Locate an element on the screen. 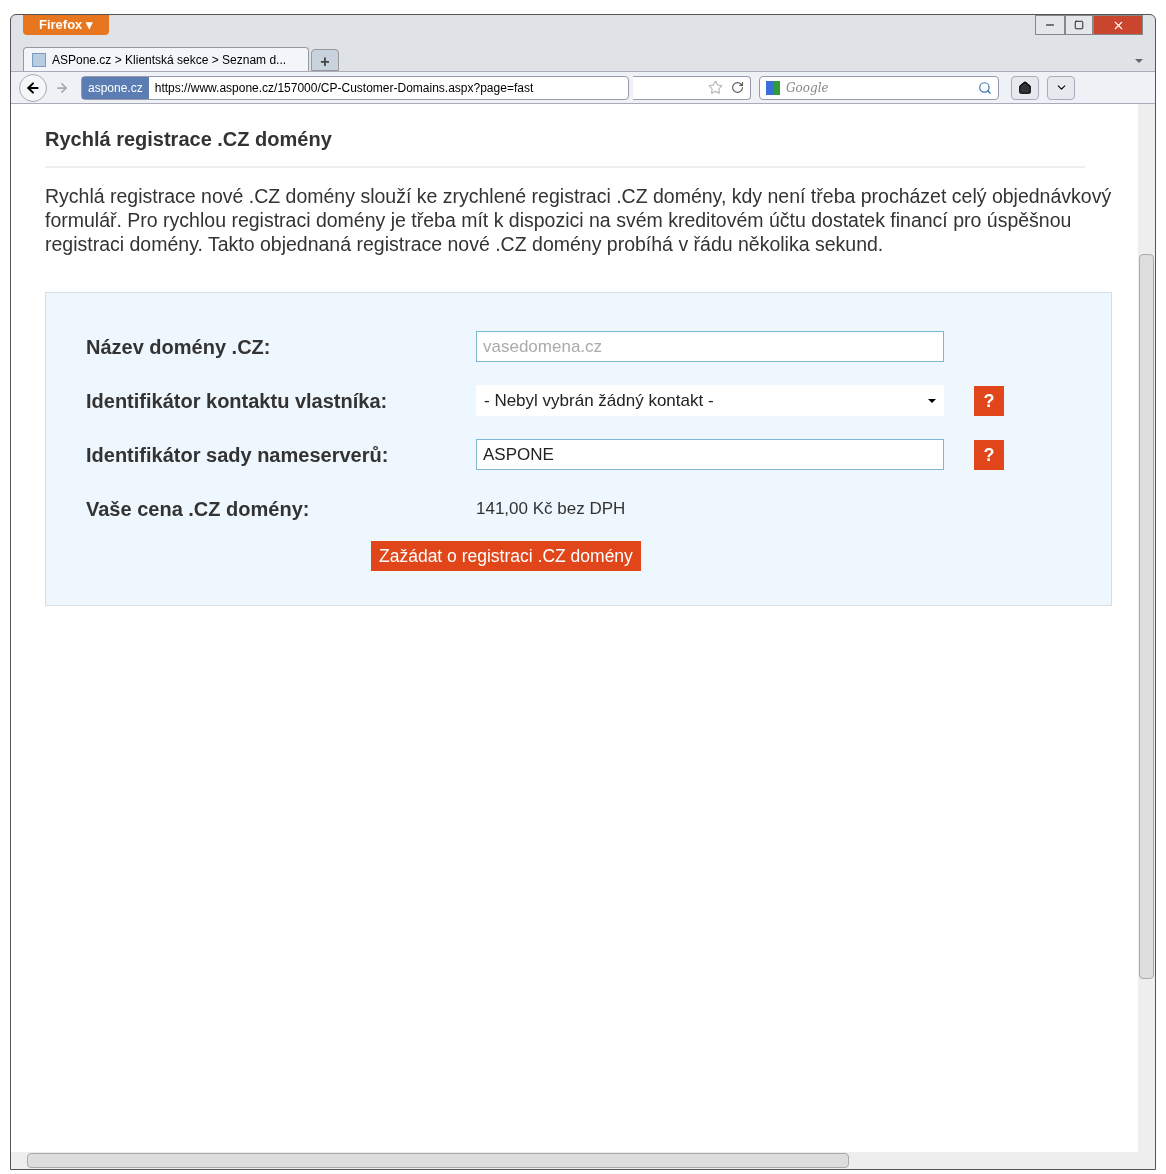 This screenshot has height=1174, width=1166. search-icon is located at coordinates (985, 87).